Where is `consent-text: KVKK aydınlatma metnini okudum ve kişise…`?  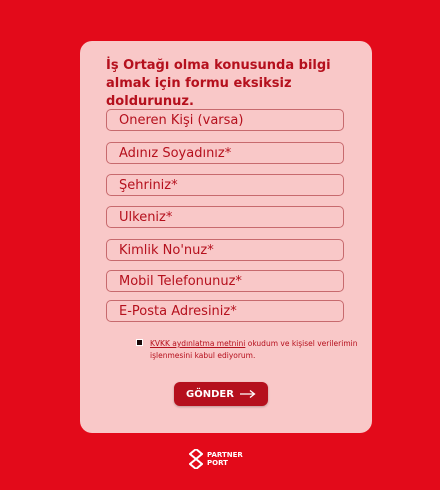 consent-text: KVKK aydınlatma metnini okudum ve kişise… is located at coordinates (255, 350).